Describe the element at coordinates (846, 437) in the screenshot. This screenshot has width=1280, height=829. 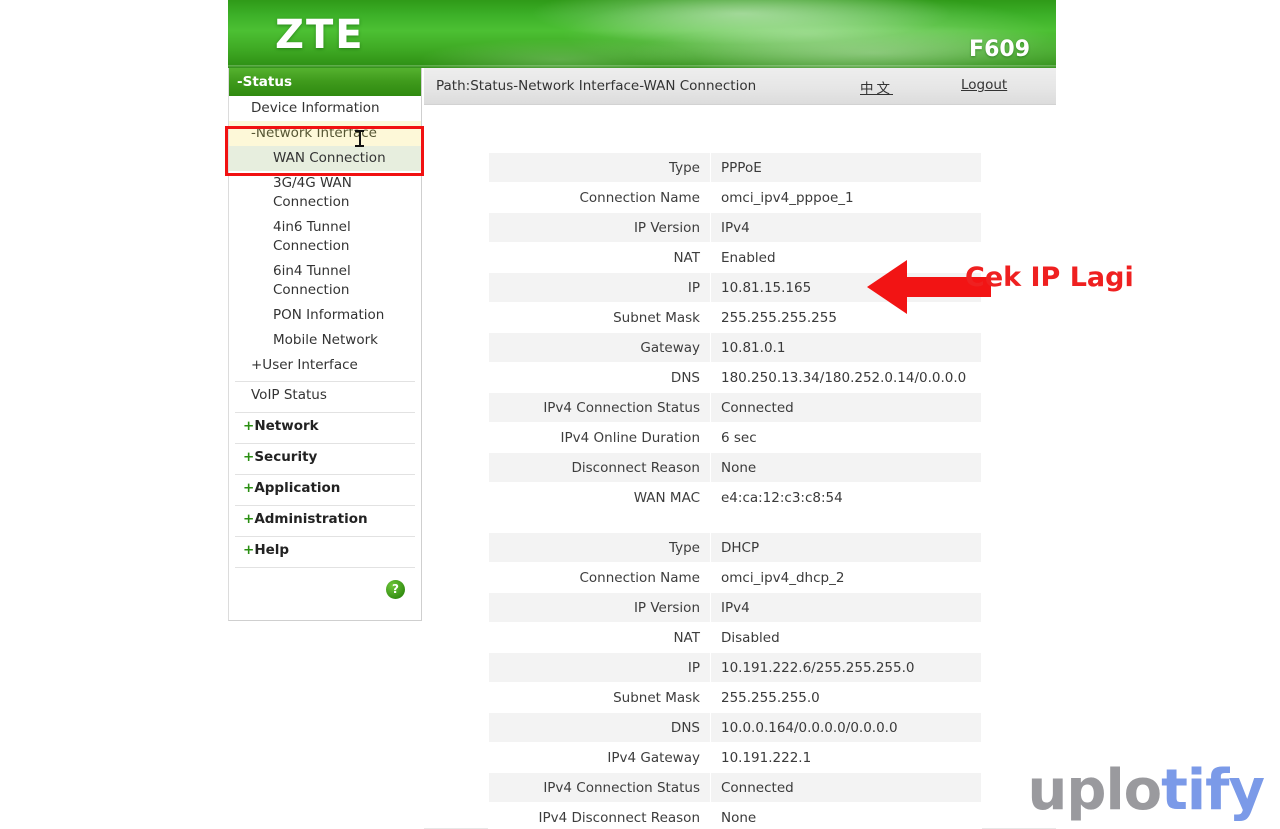
I see `table-cell-value: 6 sec` at that location.